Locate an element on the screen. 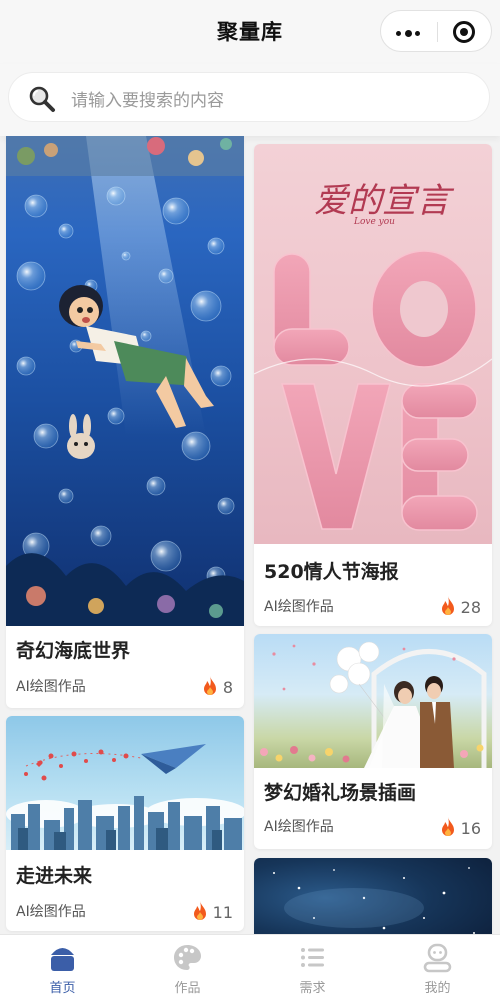 The image size is (500, 1000). tab-home: 首页 is located at coordinates (62, 967).